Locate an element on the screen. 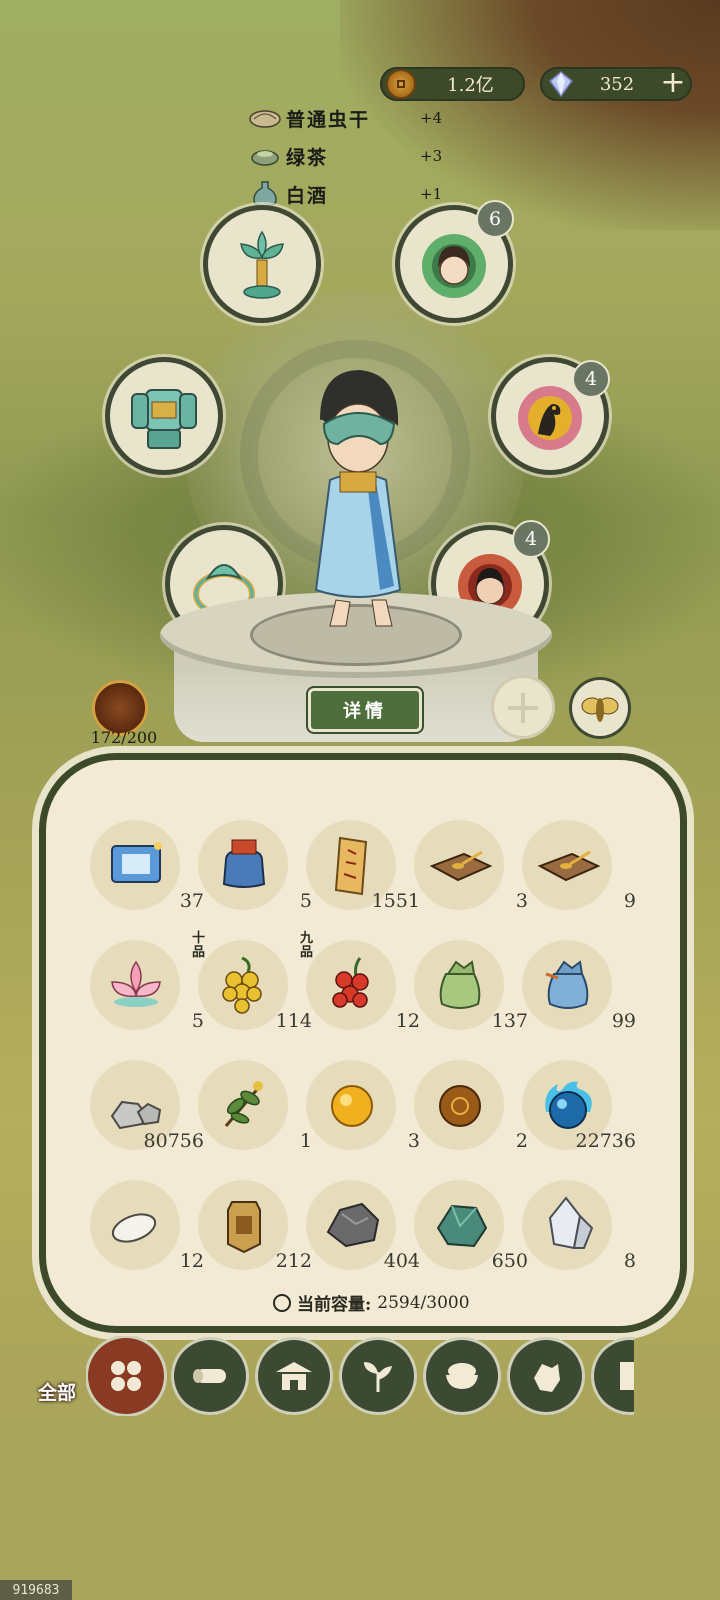 The width and height of the screenshot is (720, 1600). gem-value: 352 is located at coordinates (617, 84).